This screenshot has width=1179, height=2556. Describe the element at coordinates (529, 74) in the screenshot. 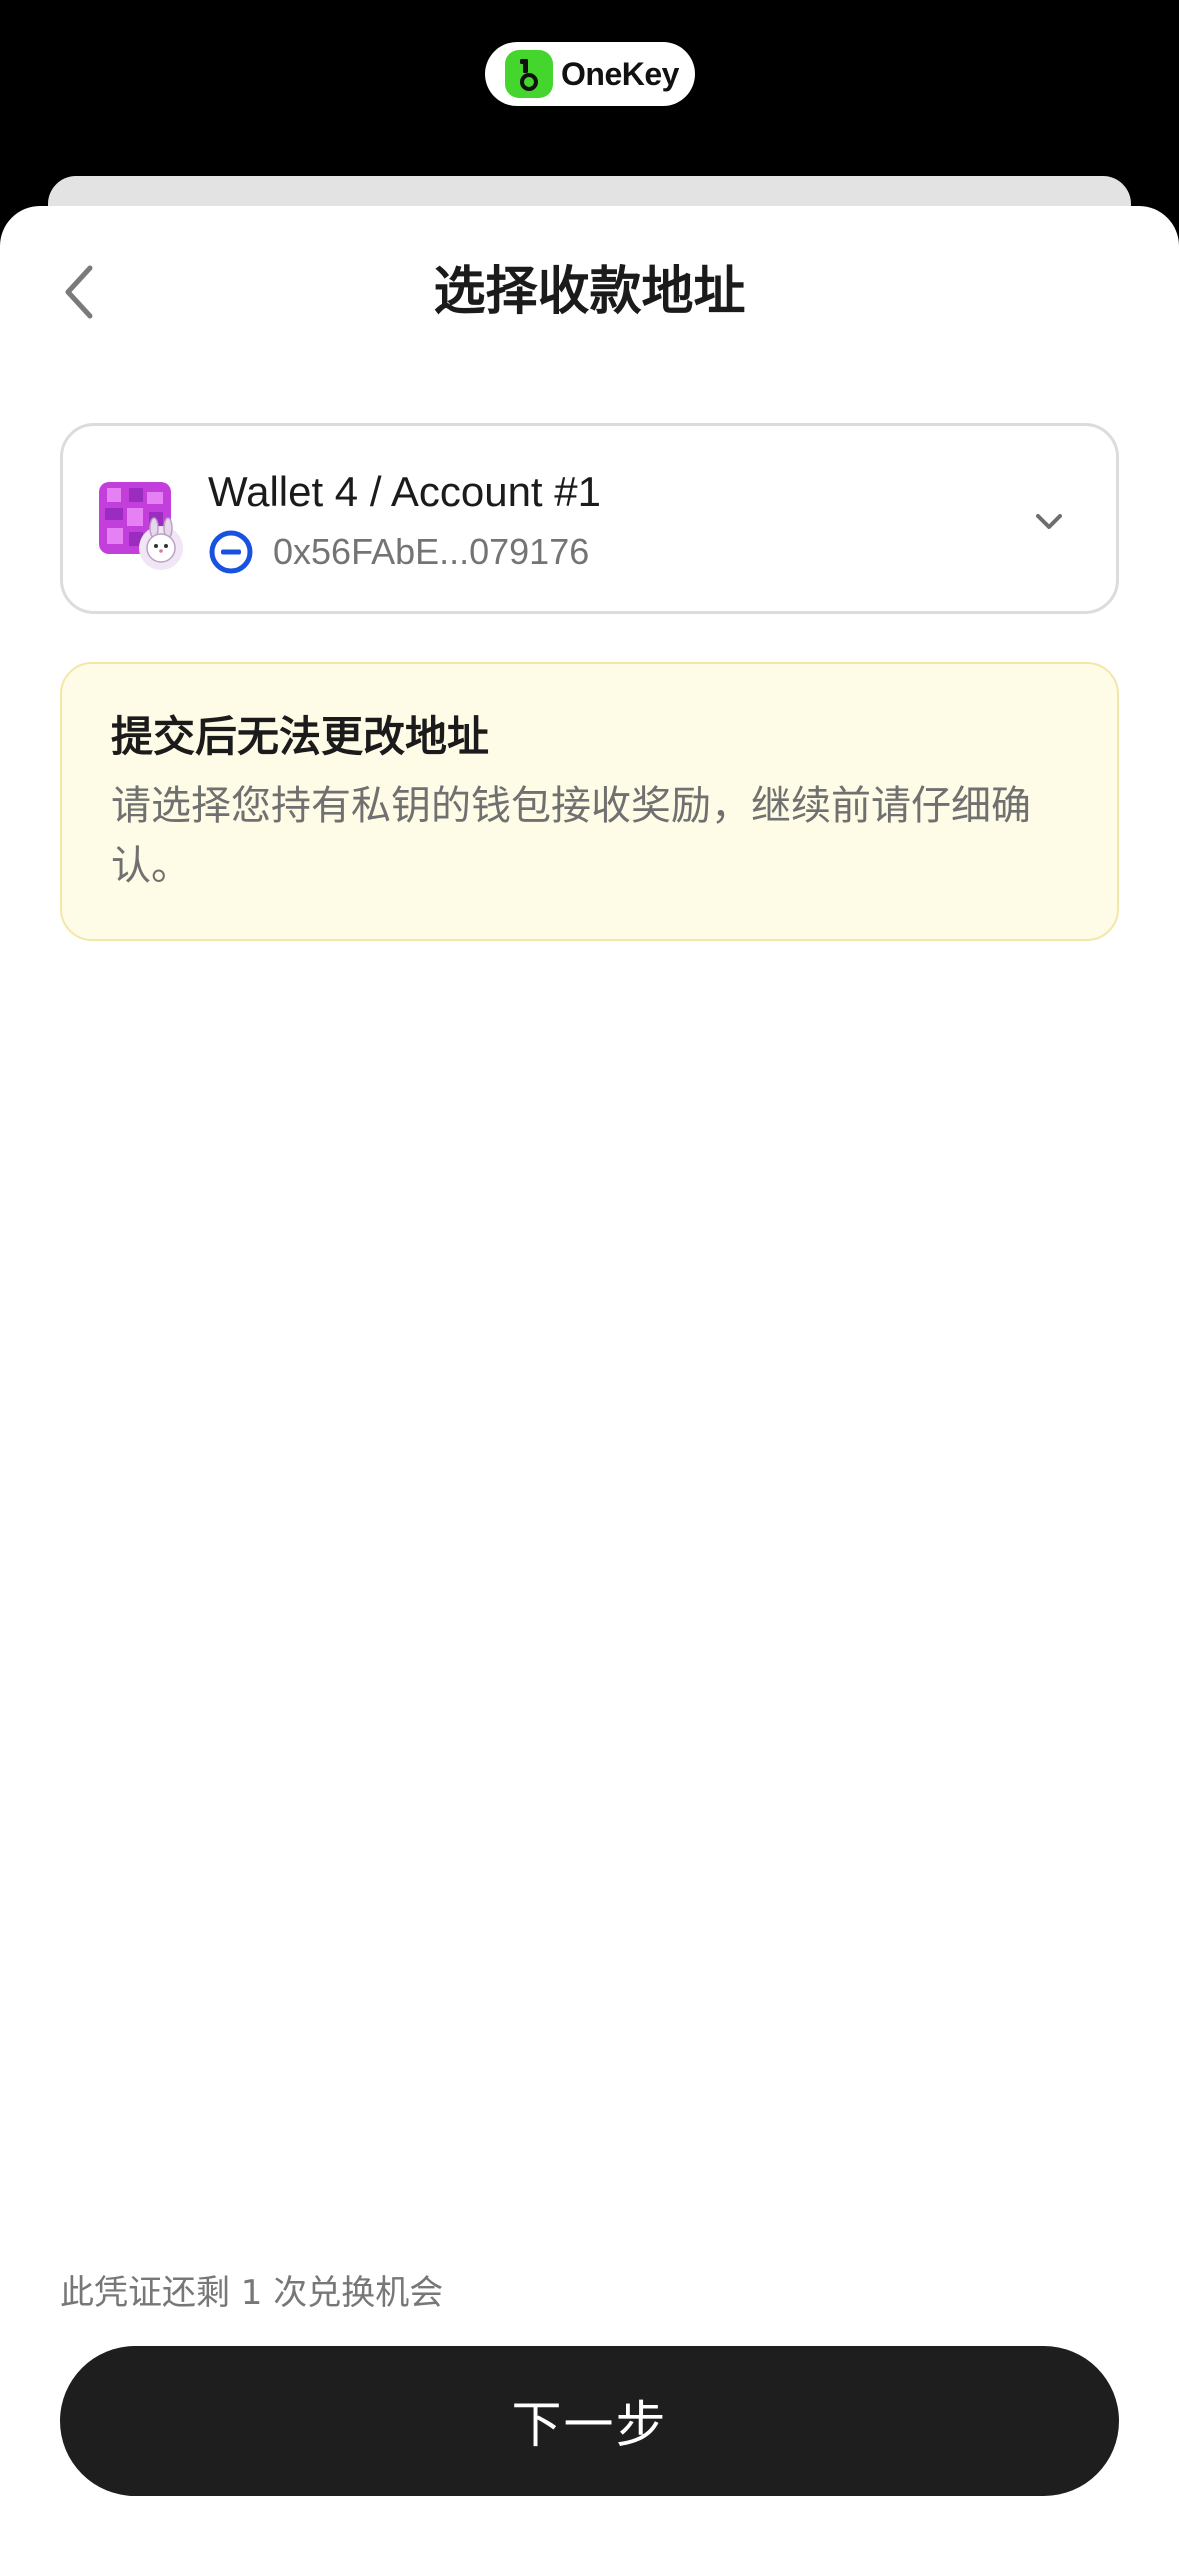

I see `onekey-logo-icon` at that location.